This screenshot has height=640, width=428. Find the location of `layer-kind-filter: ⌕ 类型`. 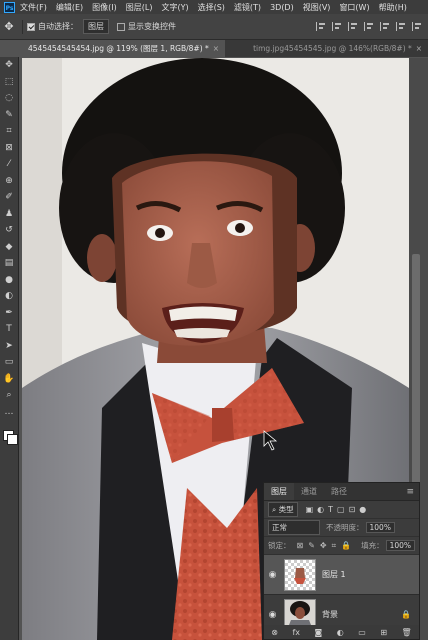

layer-kind-filter: ⌕ 类型 is located at coordinates (283, 509).